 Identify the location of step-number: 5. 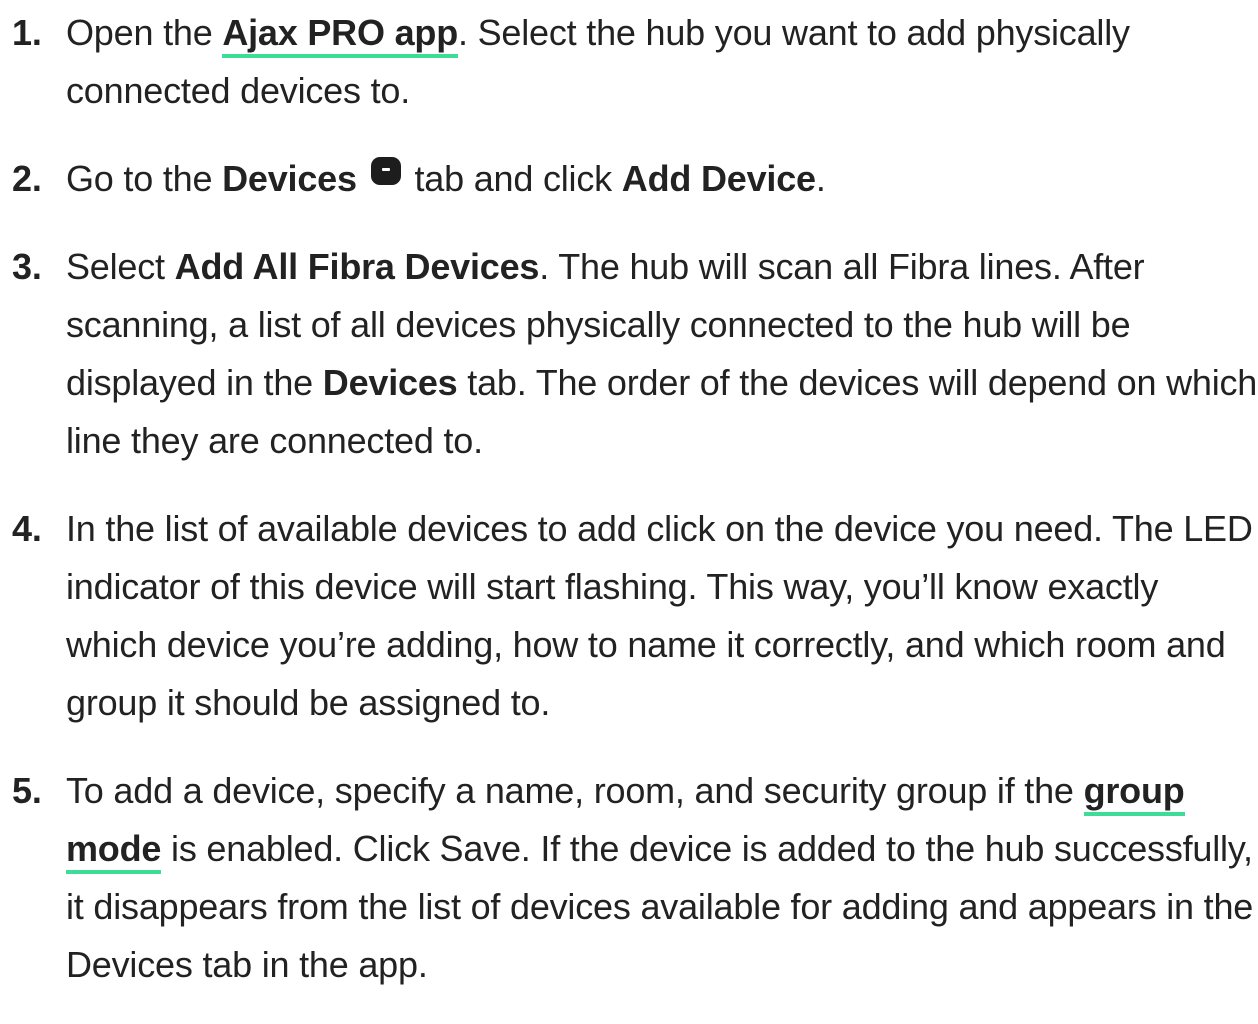
(27, 791).